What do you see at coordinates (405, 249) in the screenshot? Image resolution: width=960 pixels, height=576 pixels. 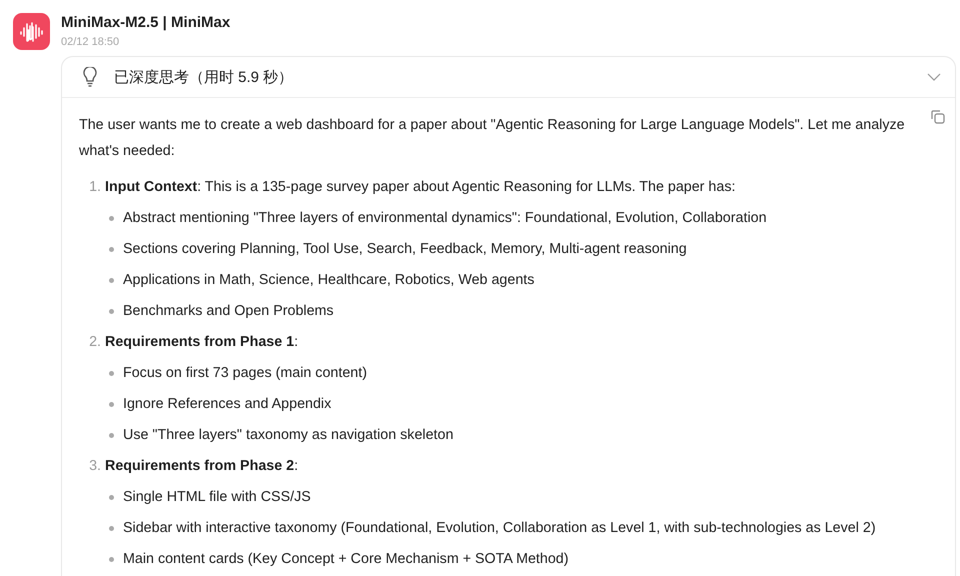 I see `bullet-text: Sections covering Planning, Tool Use, Search, Feedback, Memory, Multi-agent reasoning` at bounding box center [405, 249].